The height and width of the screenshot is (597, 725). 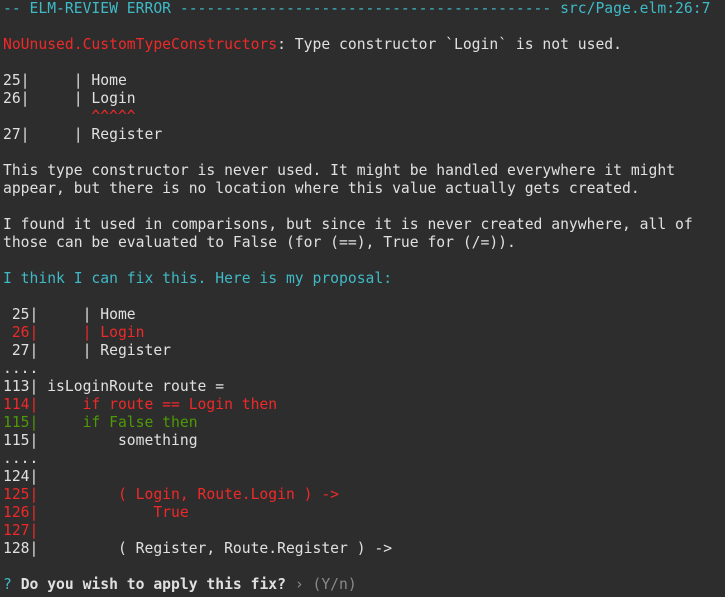 I want to click on diff-line: 27| | Register, so click(x=87, y=350).